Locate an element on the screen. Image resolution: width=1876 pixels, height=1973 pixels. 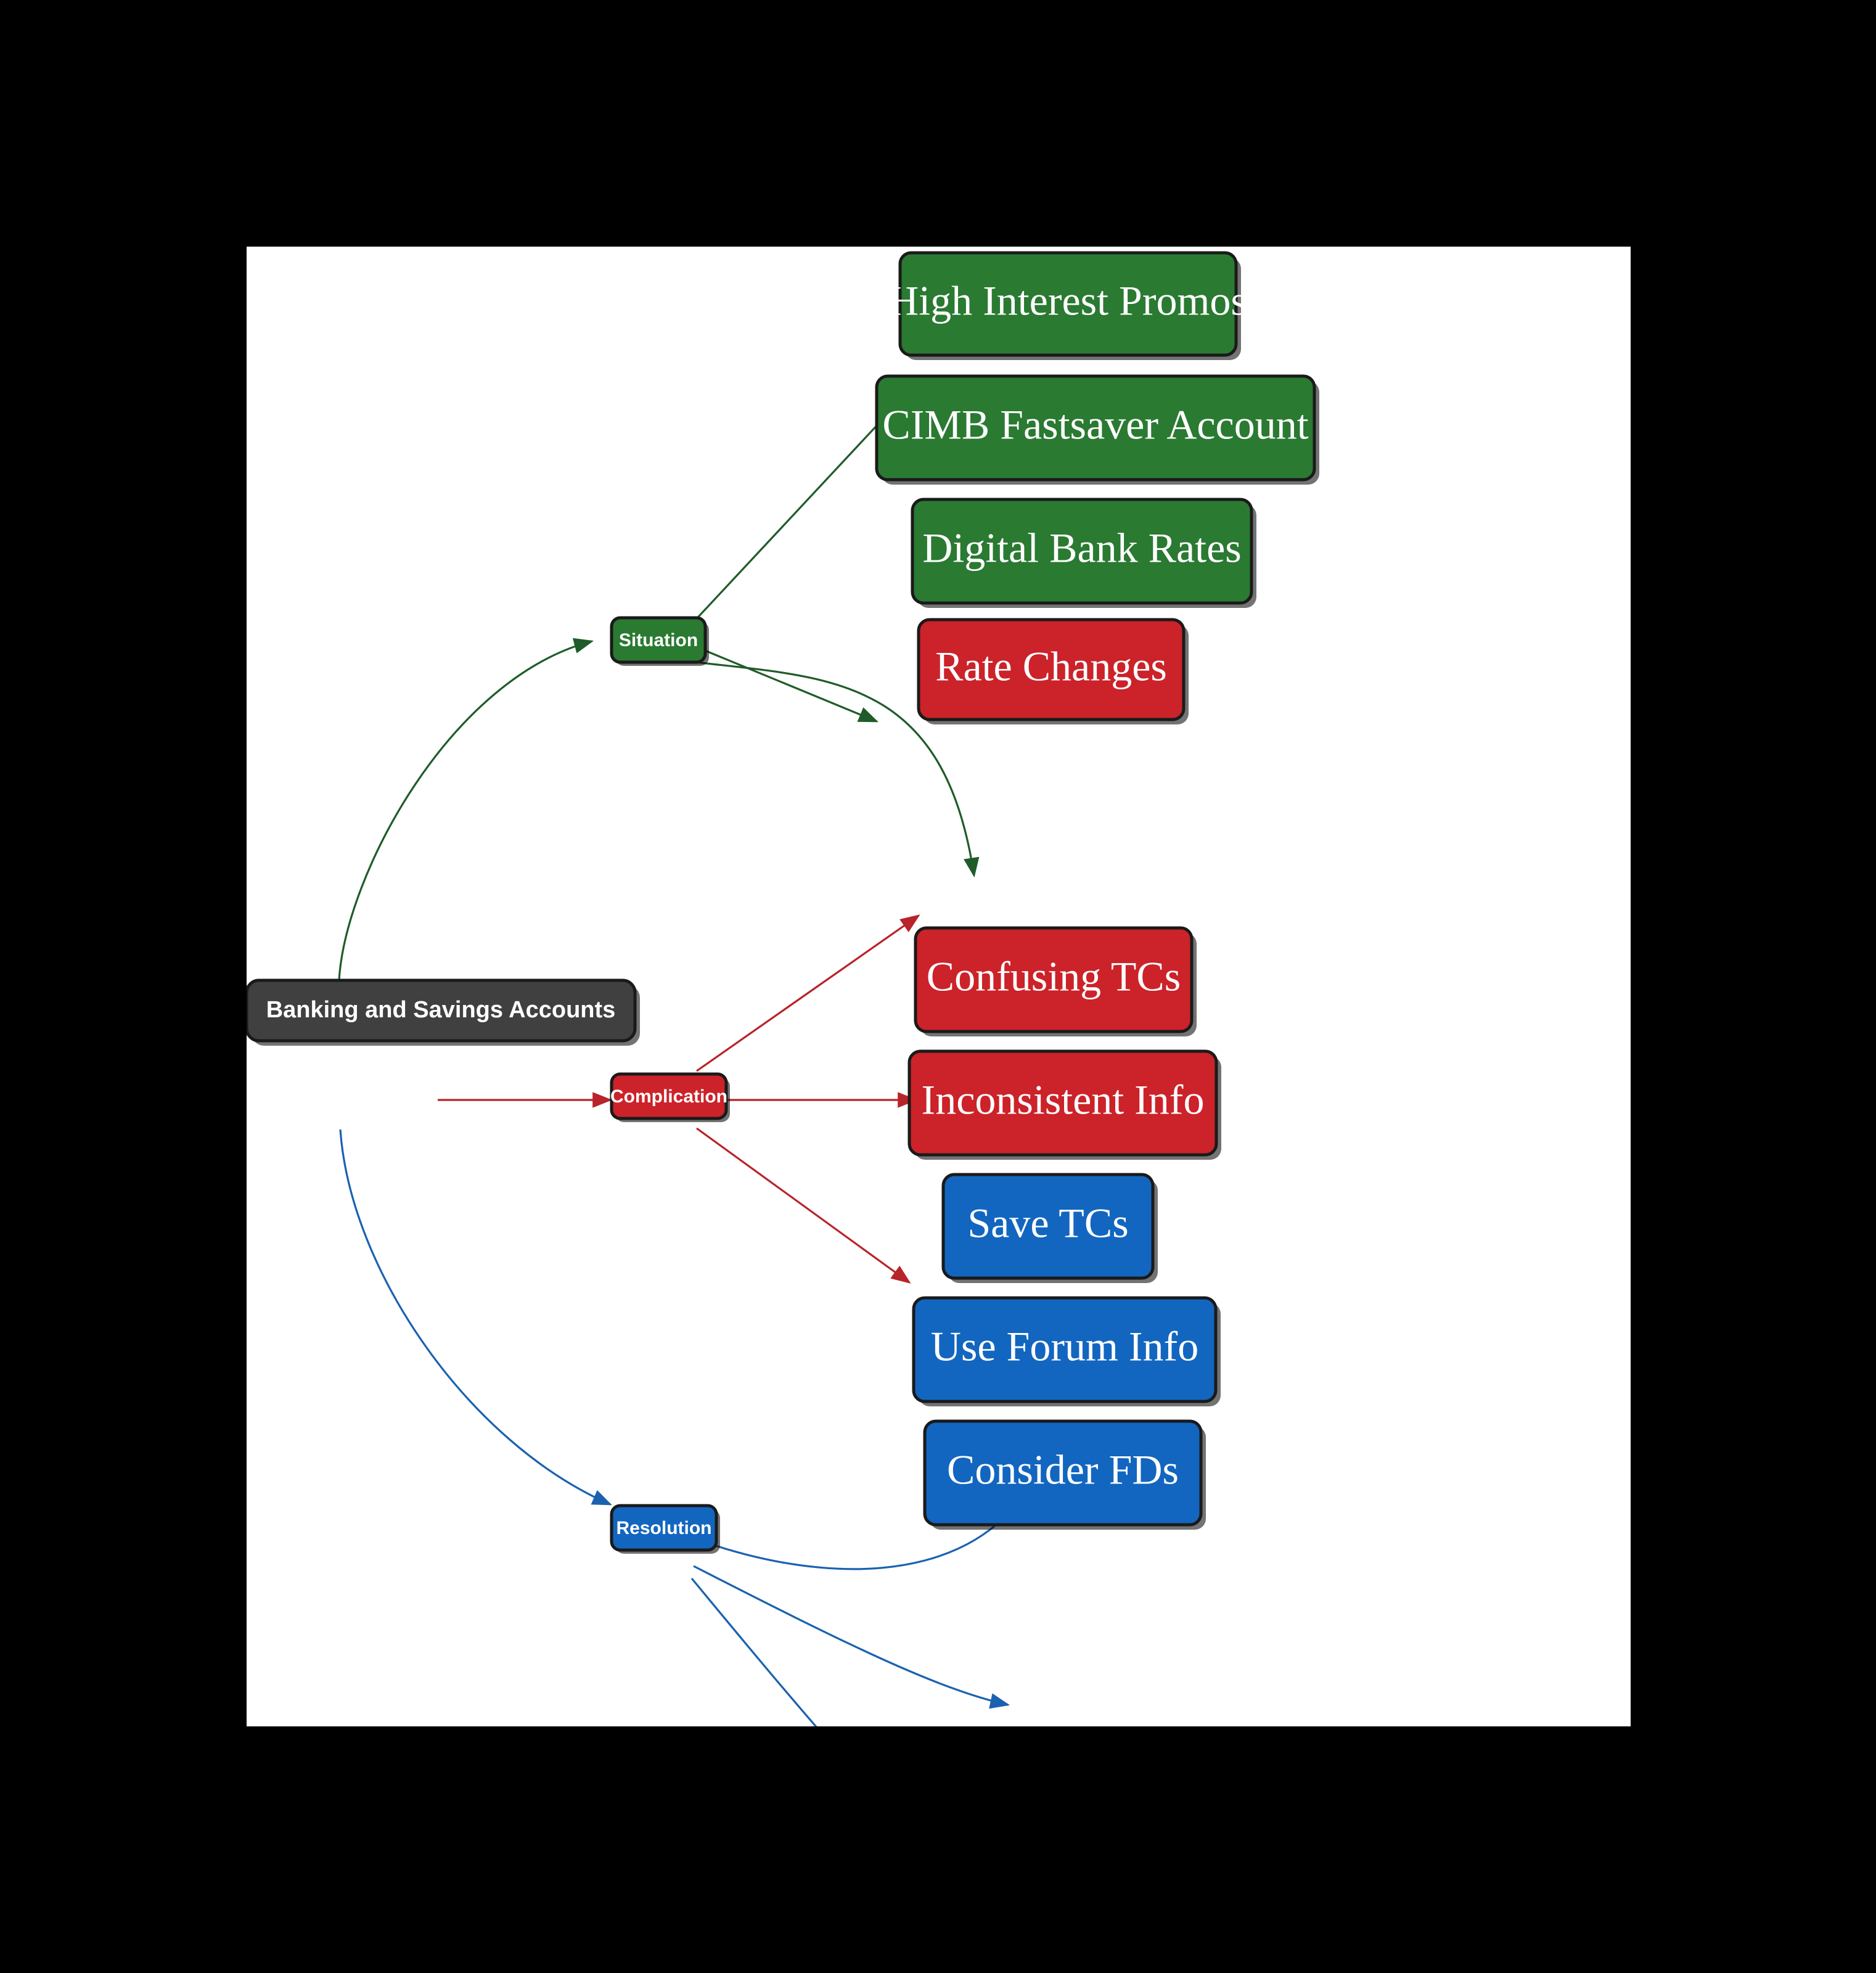
node-situation: Situation is located at coordinates (660, 641).